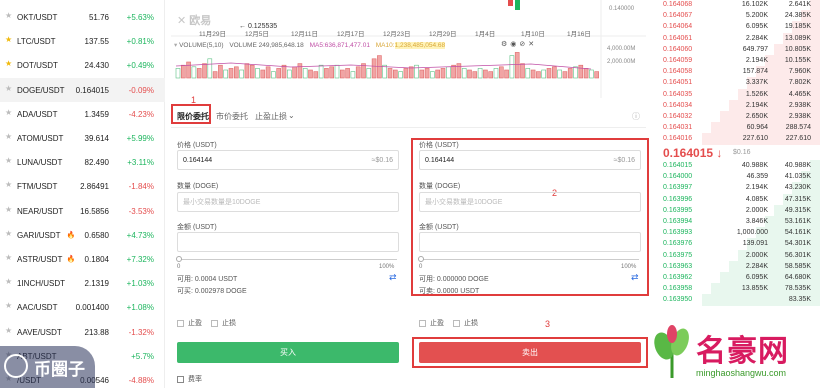 Image resolution: width=820 pixels, height=392 pixels. I want to click on ask-row: 0.164031 60.964 288.574, so click(737, 128).